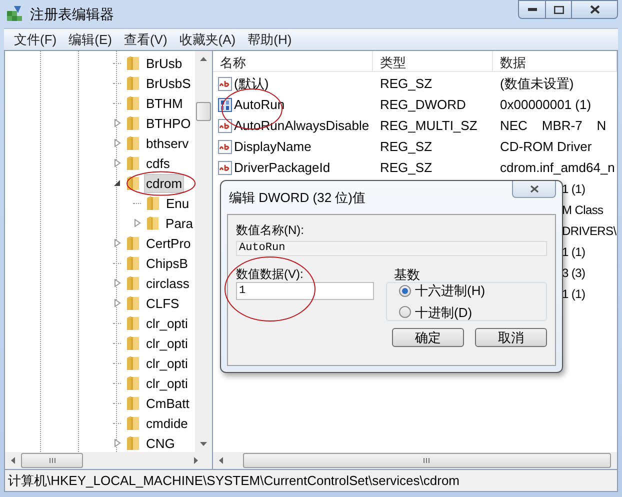  I want to click on column-header: 类型, so click(433, 61).